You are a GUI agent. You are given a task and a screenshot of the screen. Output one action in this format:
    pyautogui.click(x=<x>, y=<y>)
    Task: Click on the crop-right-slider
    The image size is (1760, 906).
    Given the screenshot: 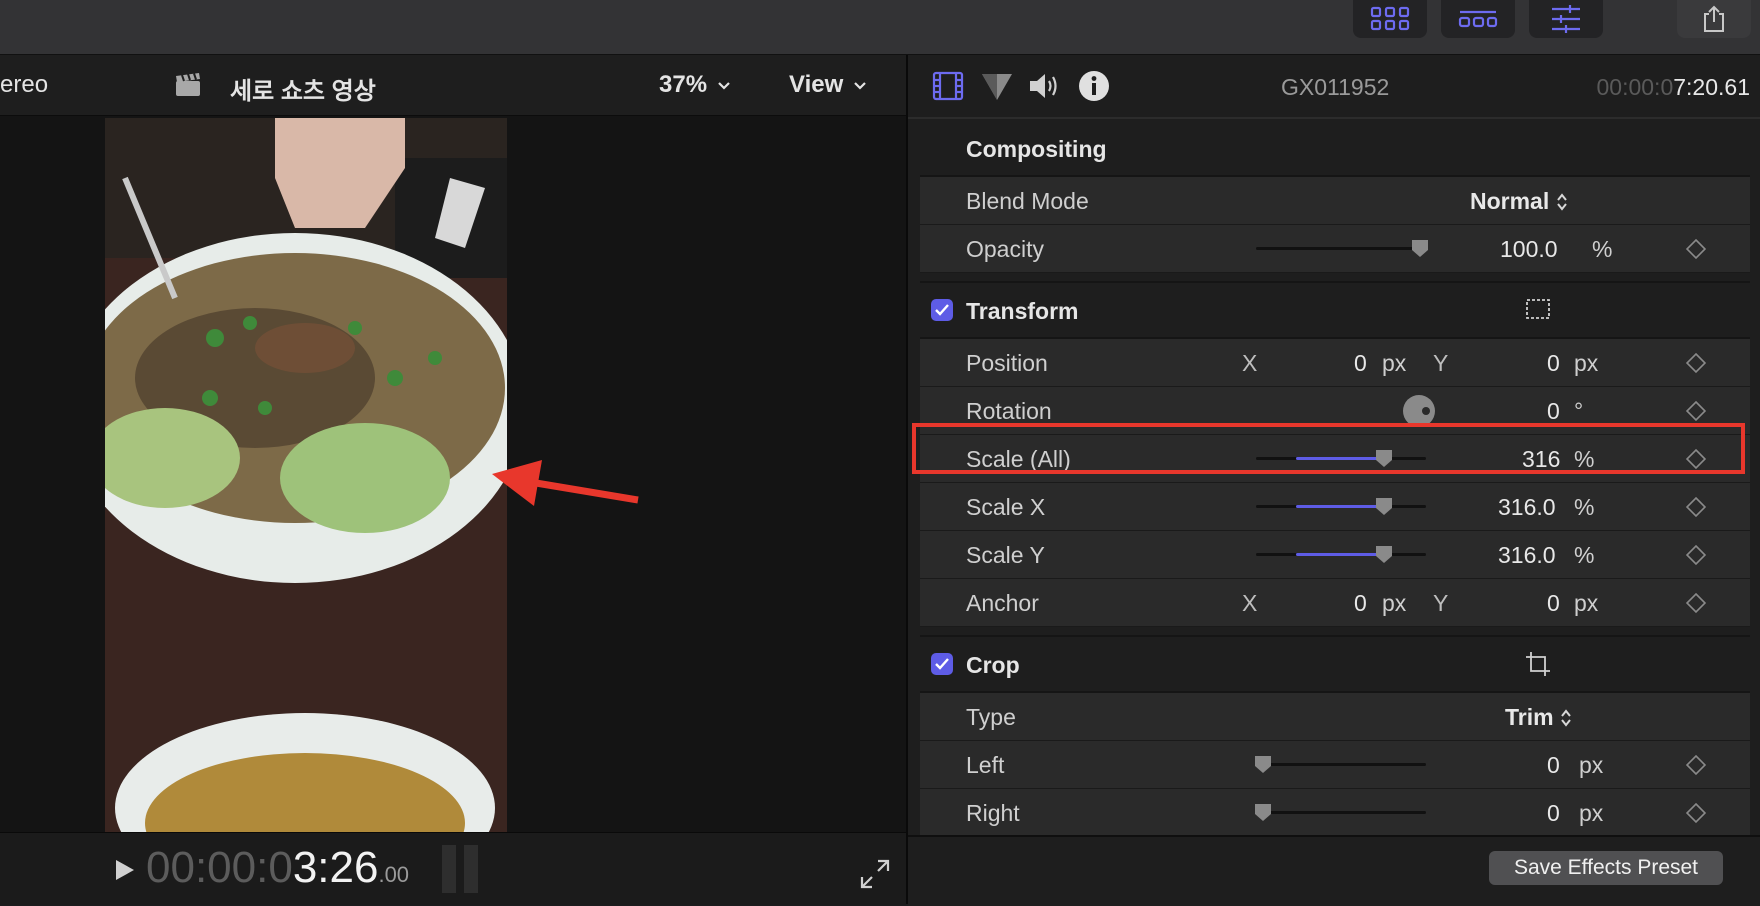 What is the action you would take?
    pyautogui.click(x=1340, y=812)
    